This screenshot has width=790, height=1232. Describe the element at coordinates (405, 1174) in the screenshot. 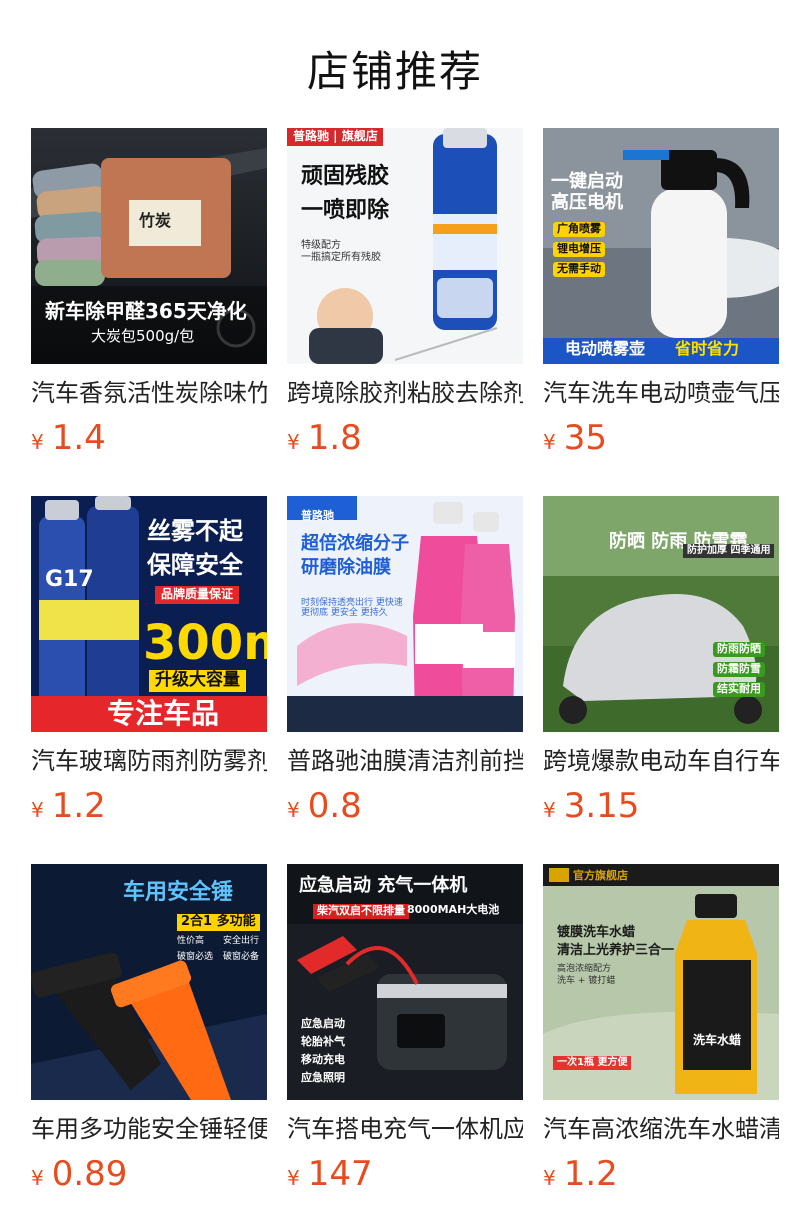

I see `product-price: ¥ 147` at that location.